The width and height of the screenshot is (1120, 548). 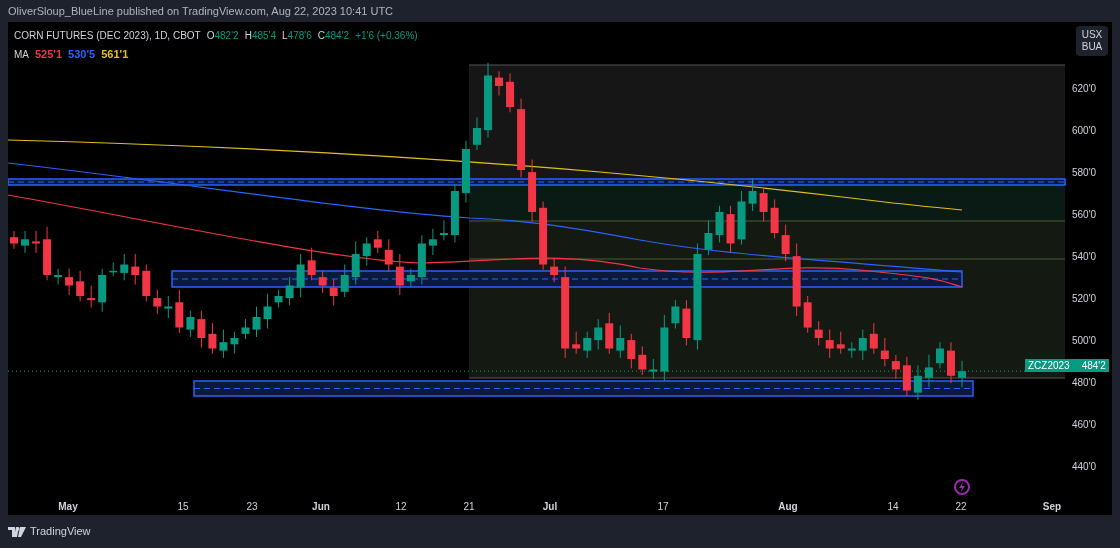 What do you see at coordinates (550, 507) in the screenshot?
I see `date-axis-label: Jul` at bounding box center [550, 507].